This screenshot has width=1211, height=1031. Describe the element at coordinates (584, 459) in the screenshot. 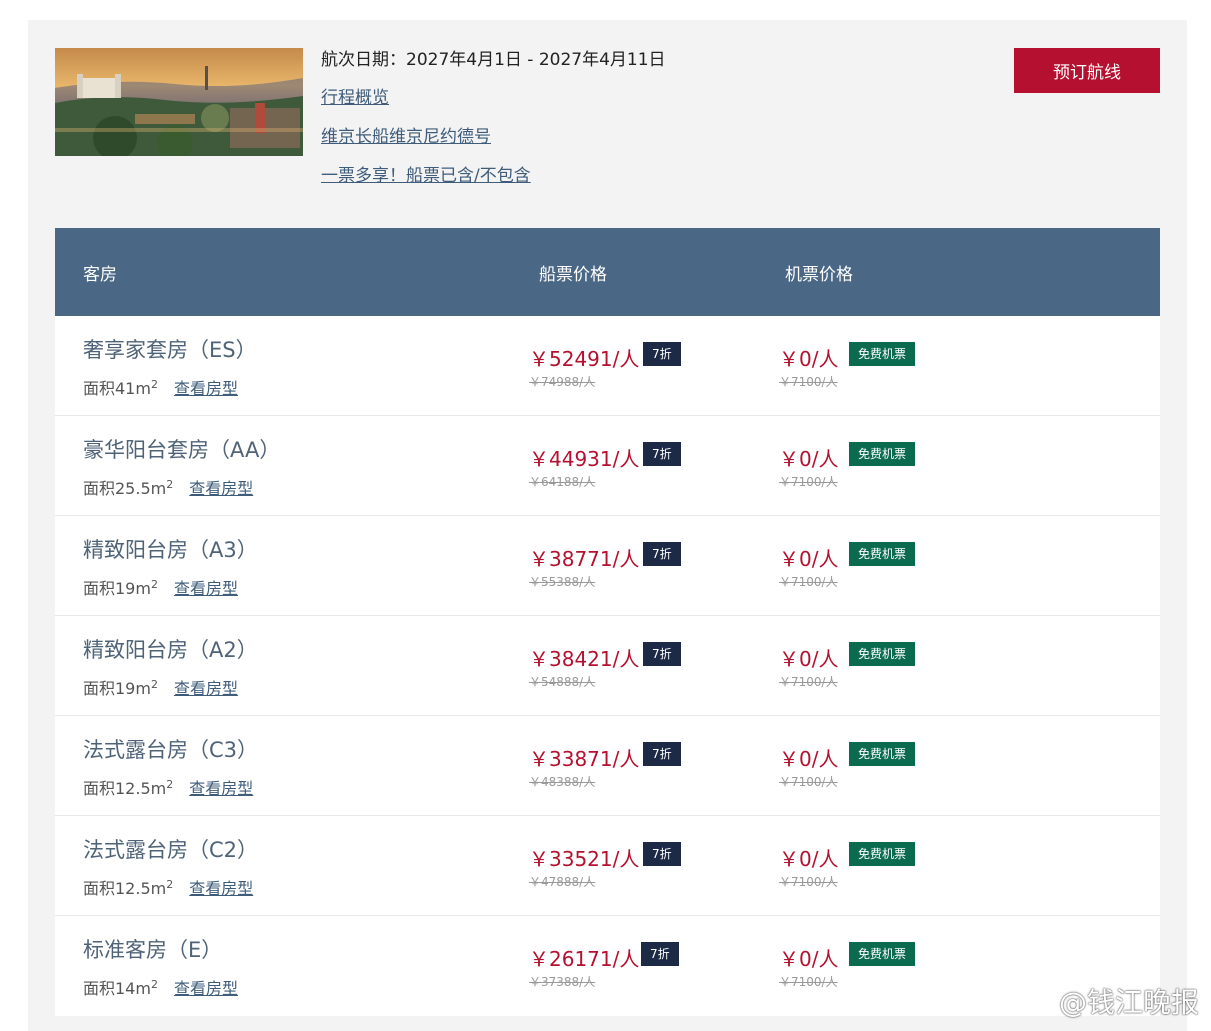

I see `cruise-fare-price: ￥44931/人` at that location.